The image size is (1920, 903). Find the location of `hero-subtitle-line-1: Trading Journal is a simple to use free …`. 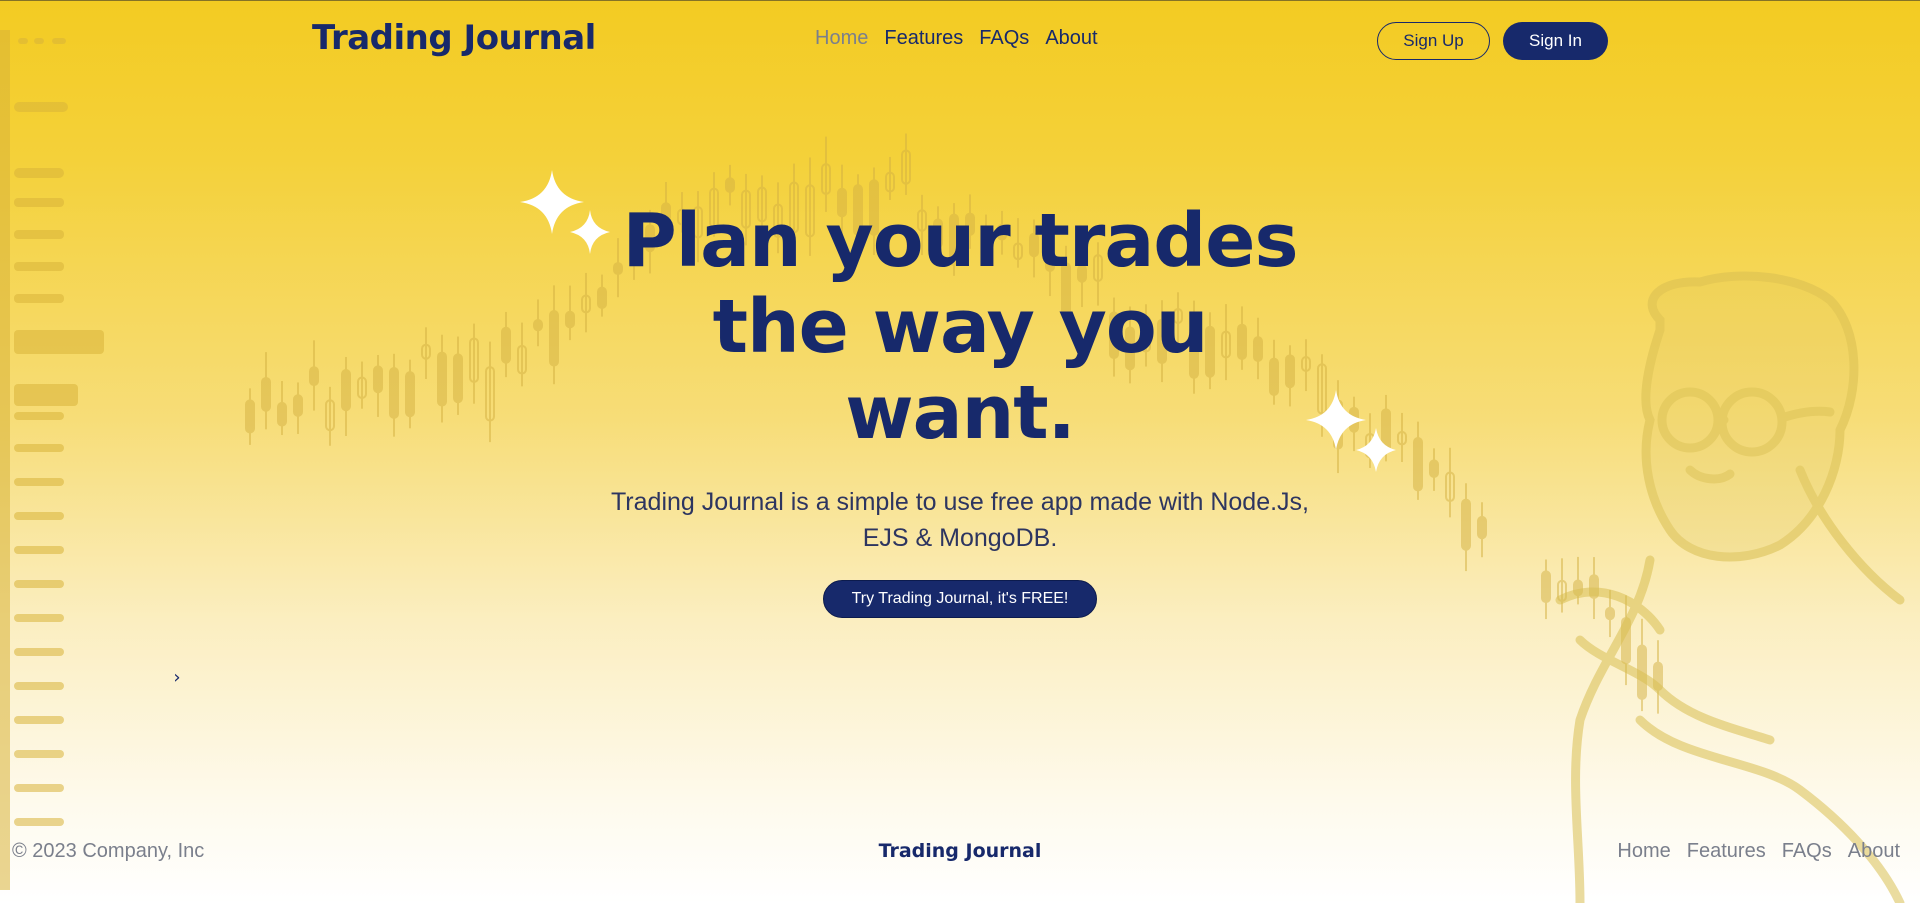

hero-subtitle-line-1: Trading Journal is a simple to use free … is located at coordinates (960, 502).